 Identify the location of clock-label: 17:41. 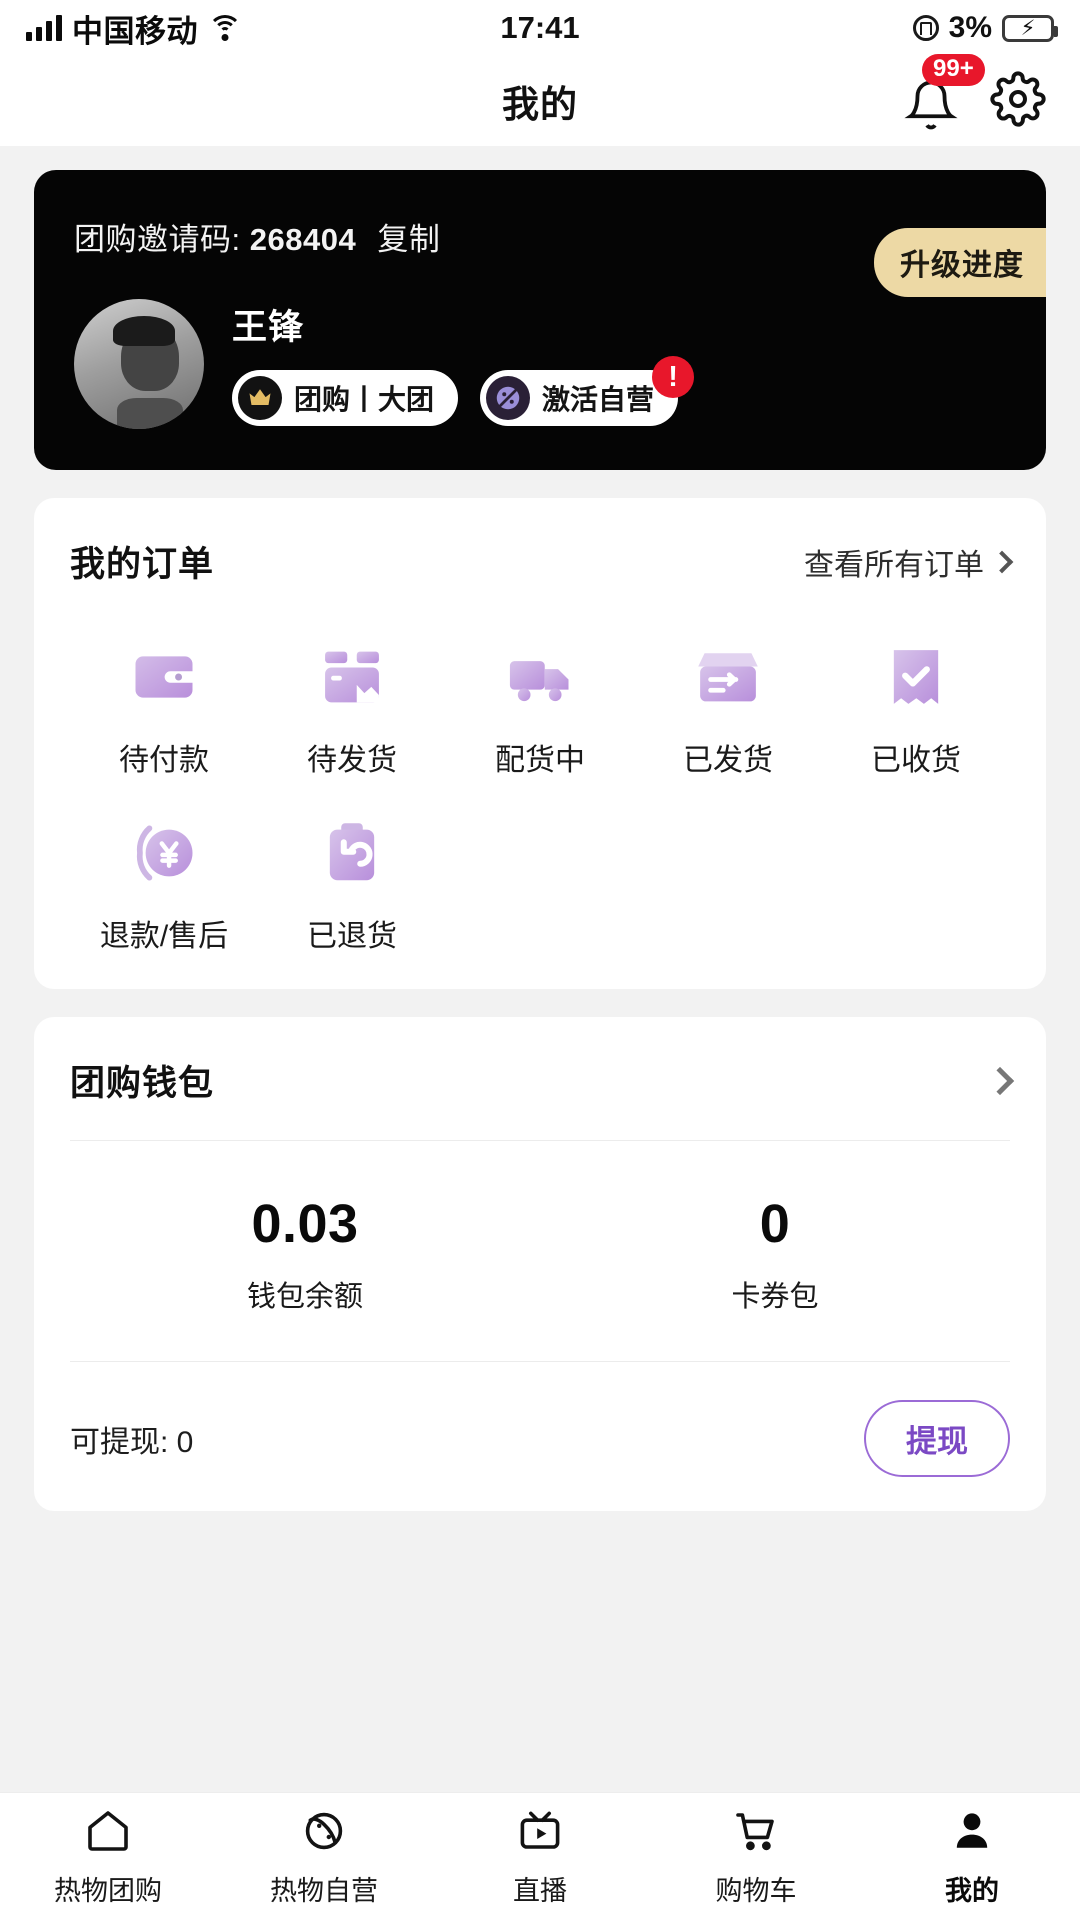
(540, 27).